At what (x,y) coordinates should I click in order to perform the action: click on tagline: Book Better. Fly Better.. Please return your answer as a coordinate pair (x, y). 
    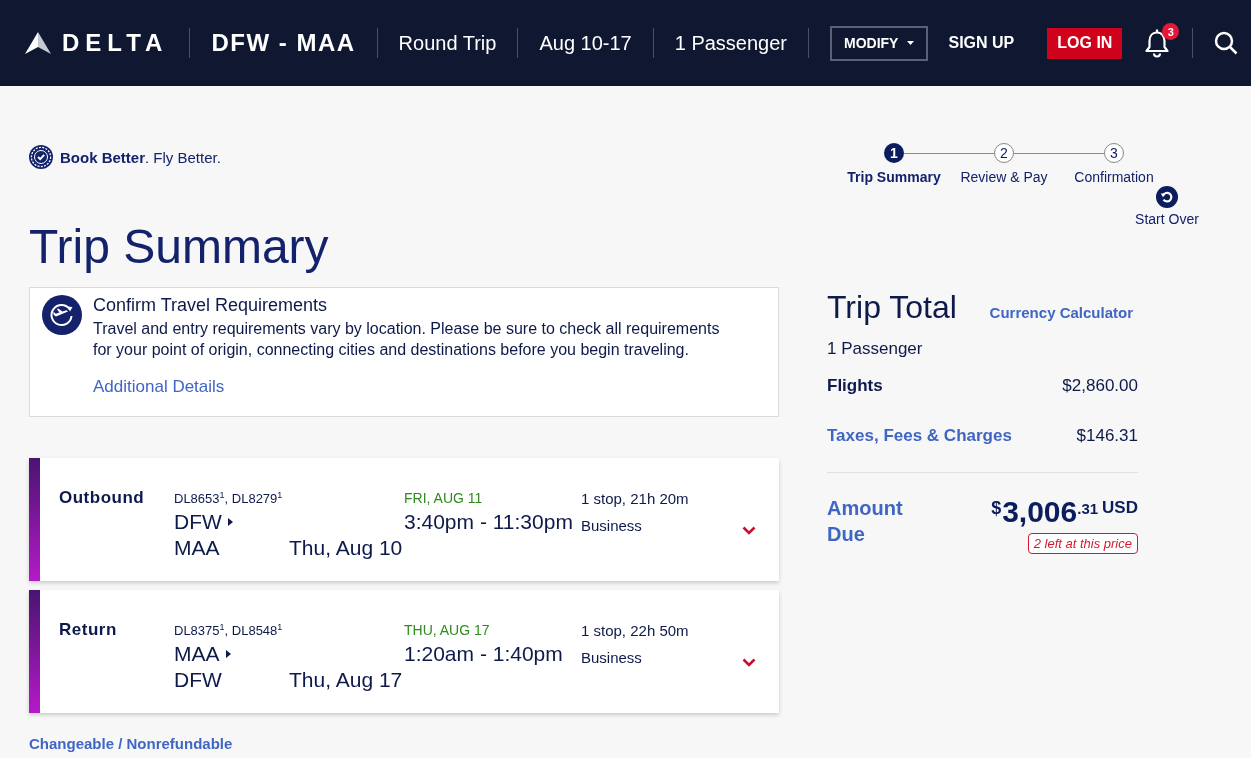
    Looking at the image, I should click on (140, 157).